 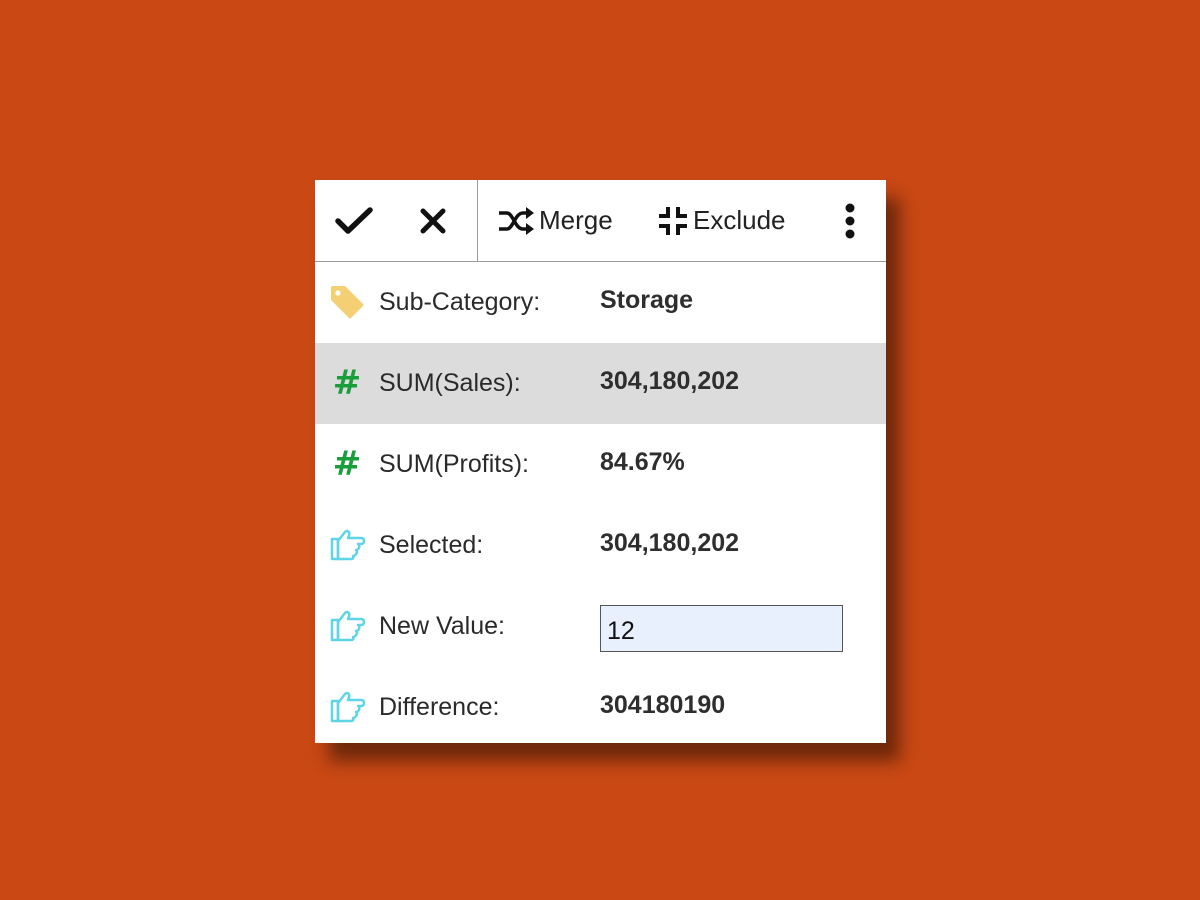 What do you see at coordinates (454, 464) in the screenshot?
I see `field-label: SUM(Profits):` at bounding box center [454, 464].